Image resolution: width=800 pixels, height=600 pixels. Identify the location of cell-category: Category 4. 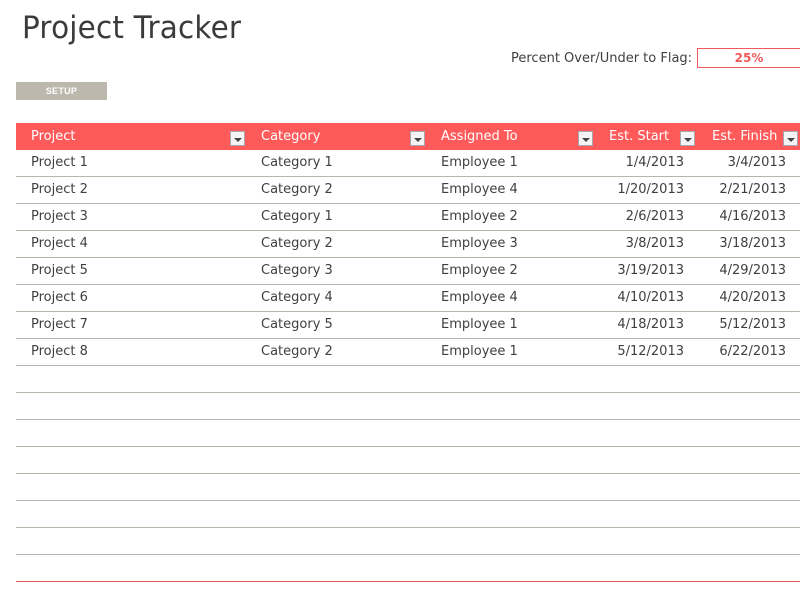
(297, 298).